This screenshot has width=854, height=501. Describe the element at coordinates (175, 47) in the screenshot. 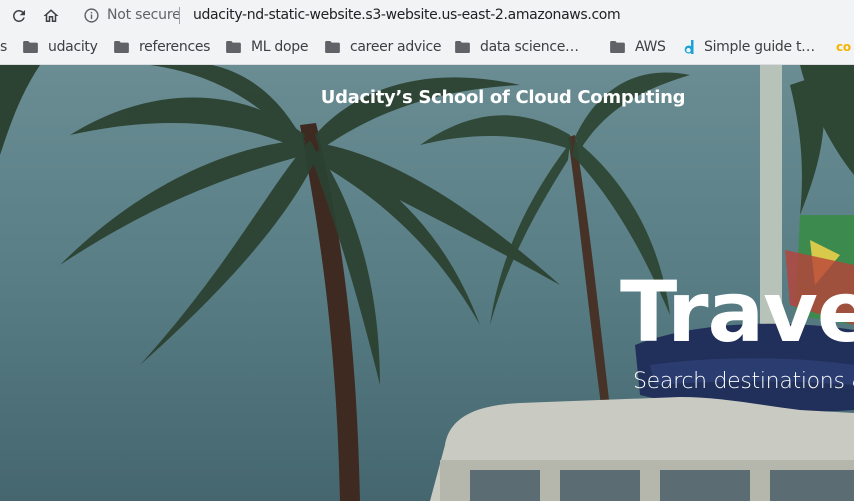

I see `bookmark-label: references` at that location.